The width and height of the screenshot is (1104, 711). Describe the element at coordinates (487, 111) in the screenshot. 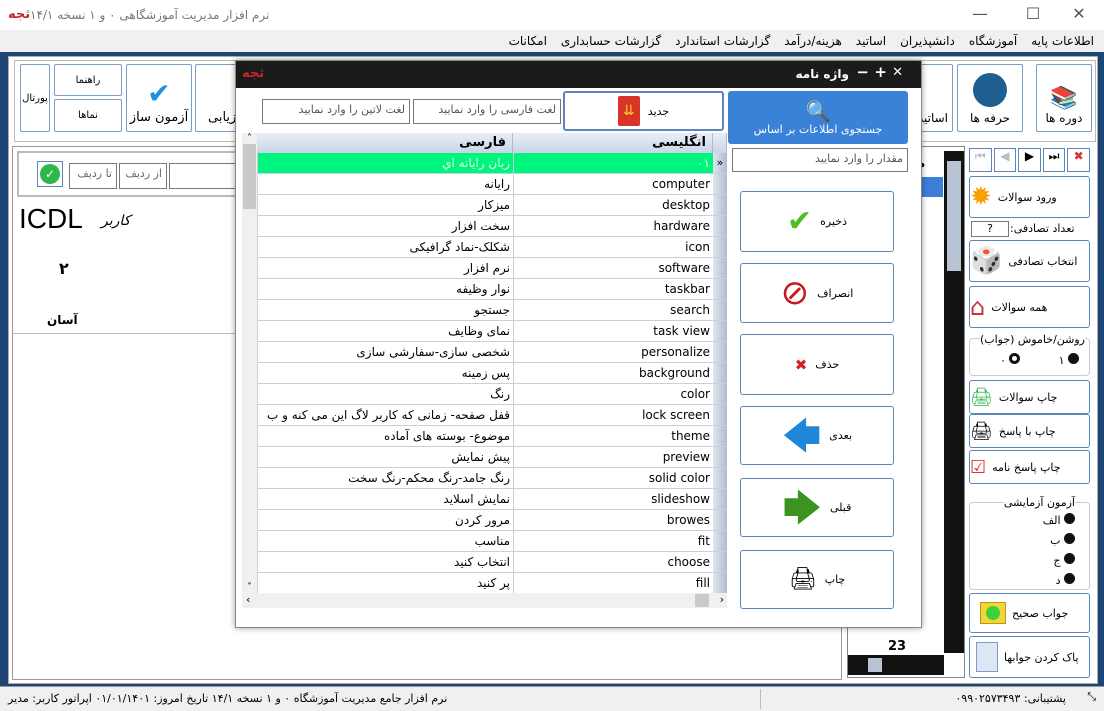

I see `persian-word-input: لغت فارسی را وارد نمایید` at that location.